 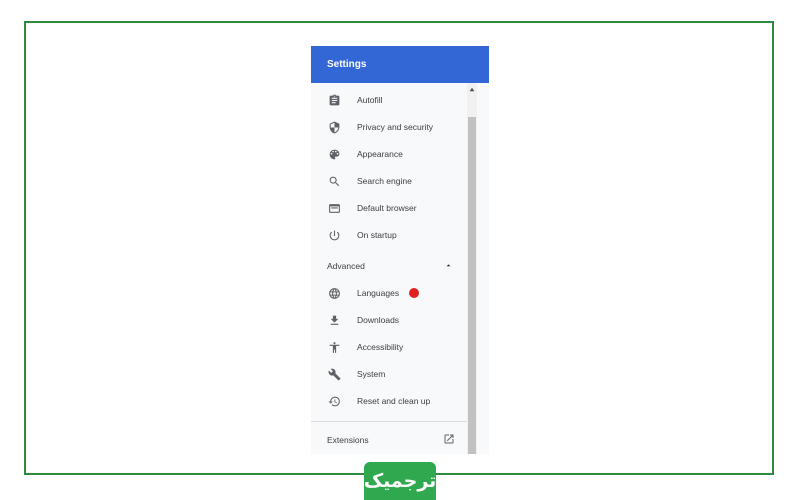 What do you see at coordinates (334, 181) in the screenshot?
I see `search-icon` at bounding box center [334, 181].